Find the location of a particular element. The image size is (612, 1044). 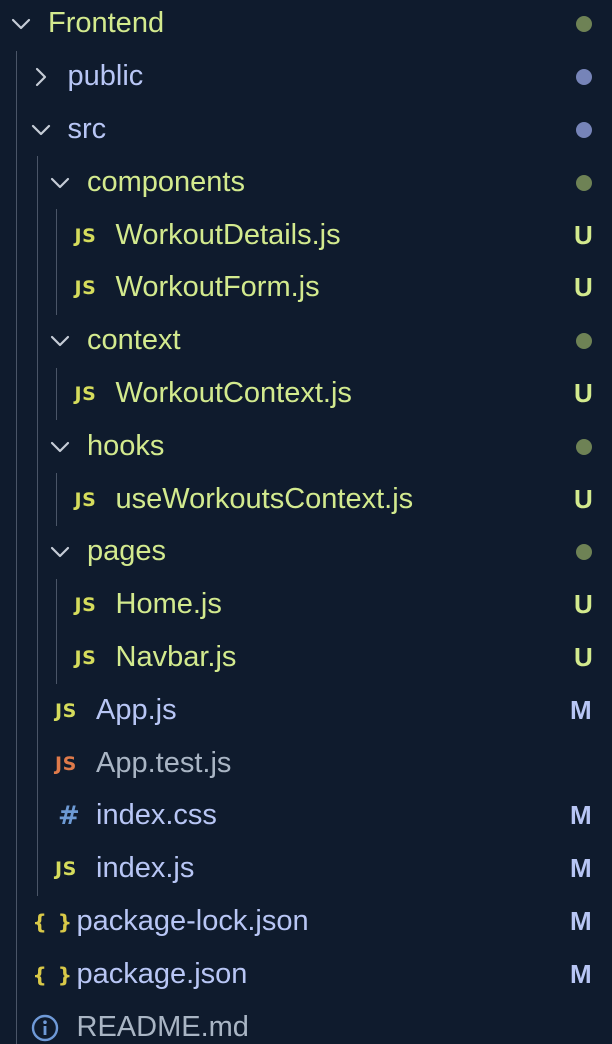

folder-label: hooks is located at coordinates (126, 445).